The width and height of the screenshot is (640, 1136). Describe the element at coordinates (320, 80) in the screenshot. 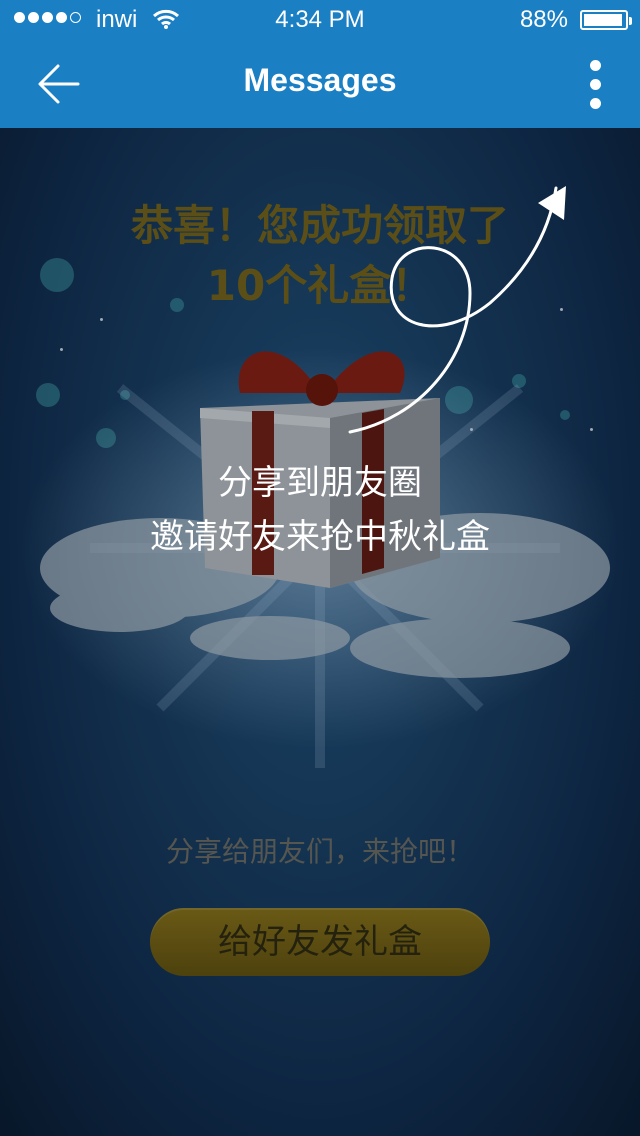

I see `page-title: Messages` at that location.